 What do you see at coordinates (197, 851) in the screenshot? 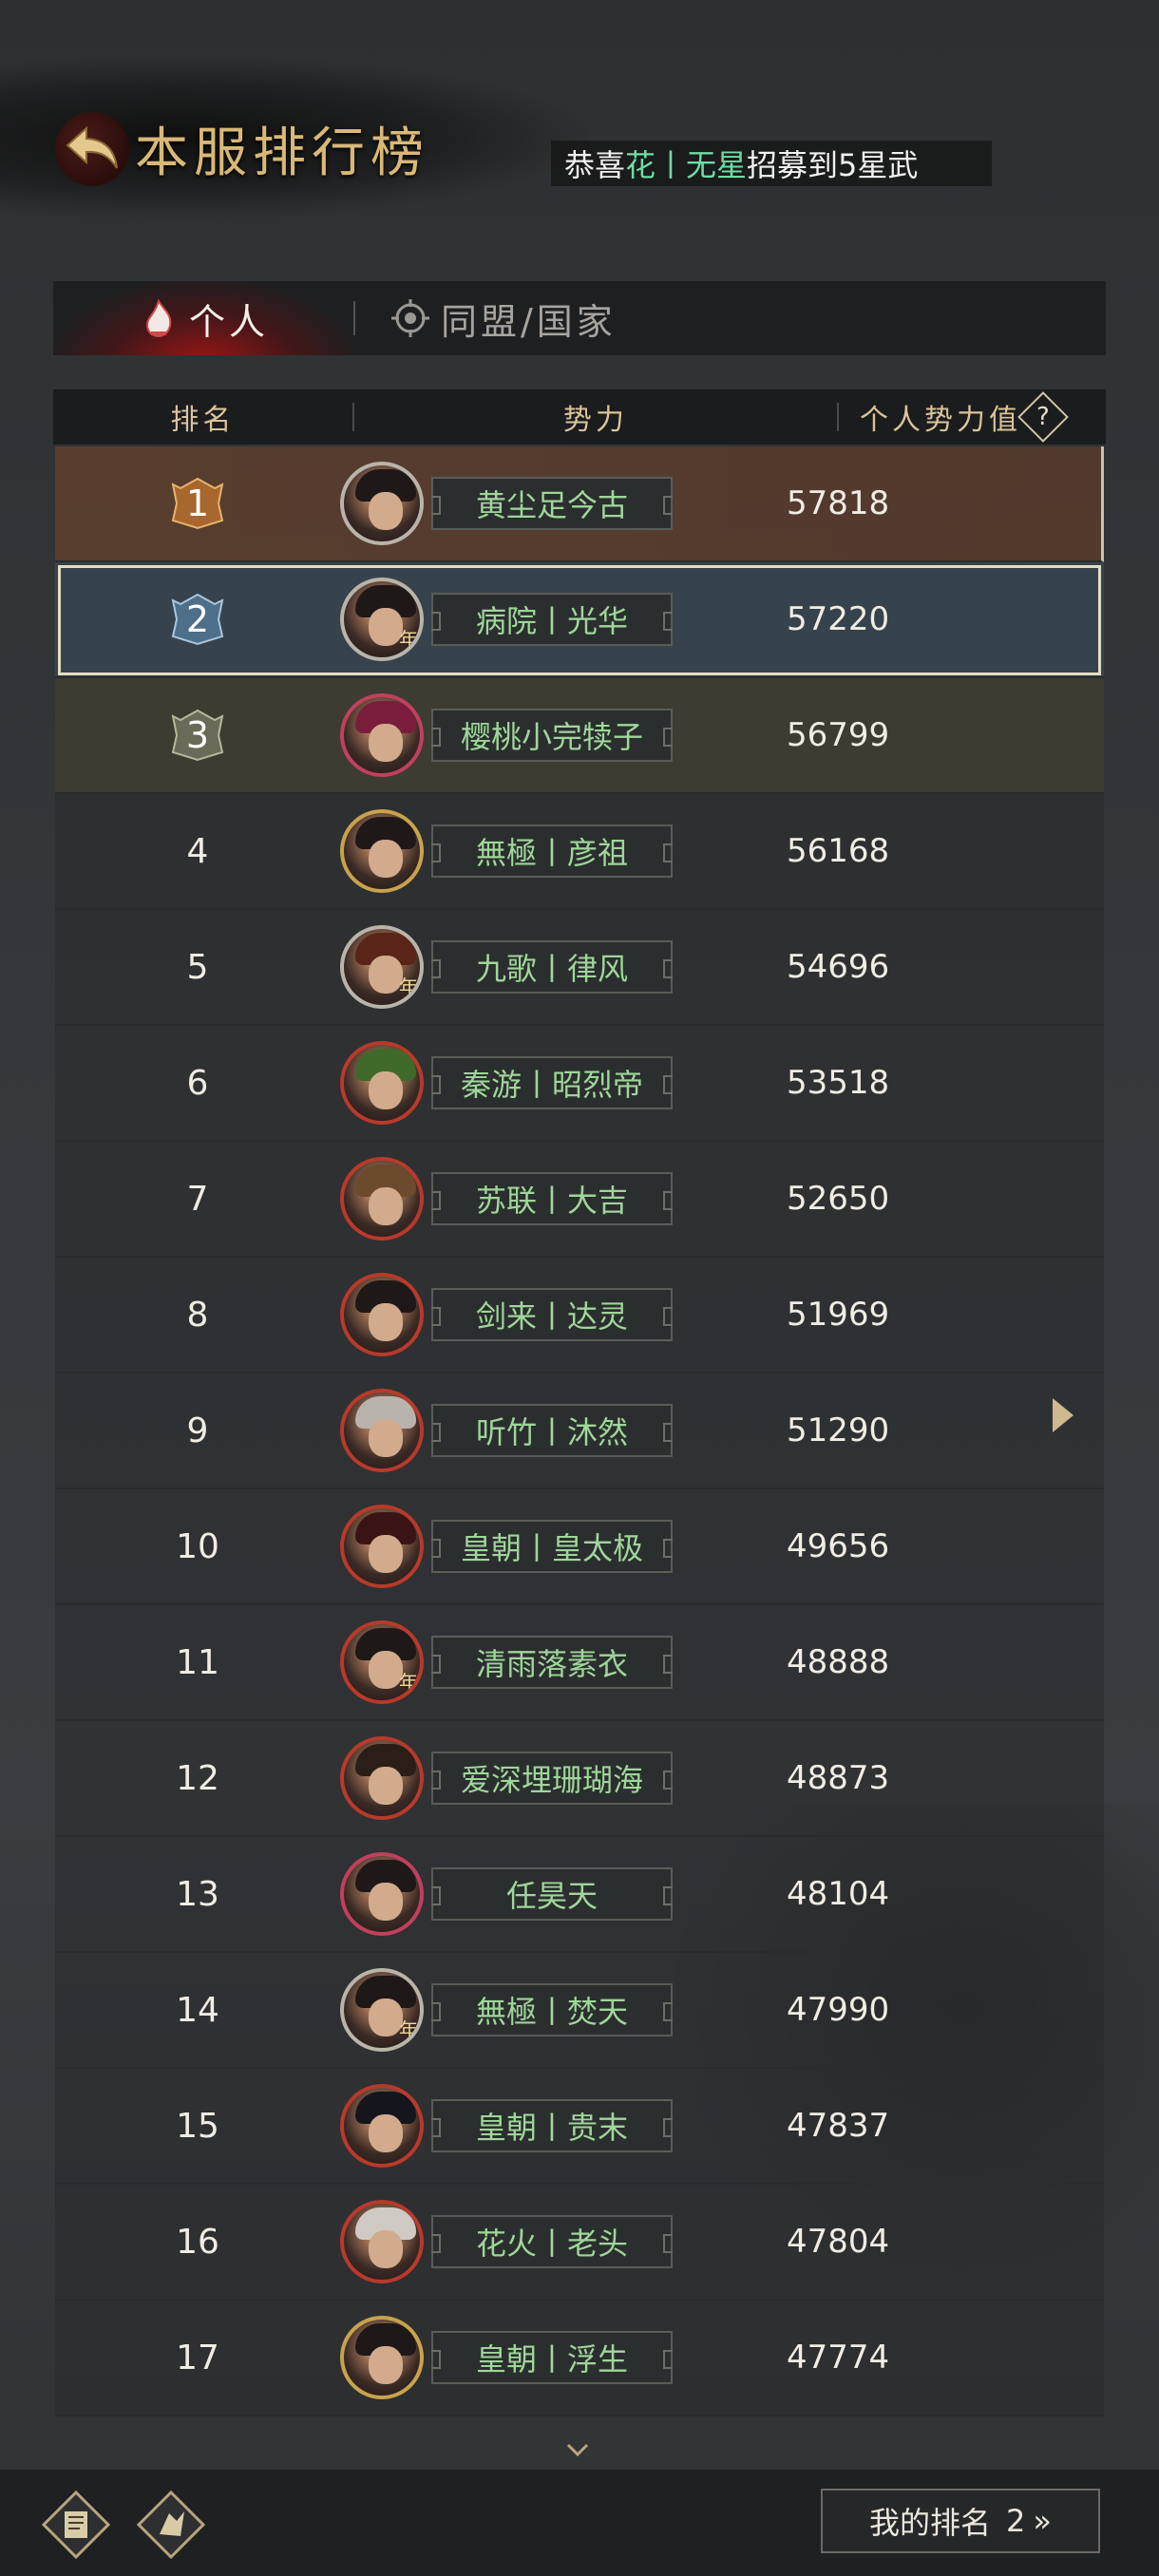
I see `rank-number: 4` at bounding box center [197, 851].